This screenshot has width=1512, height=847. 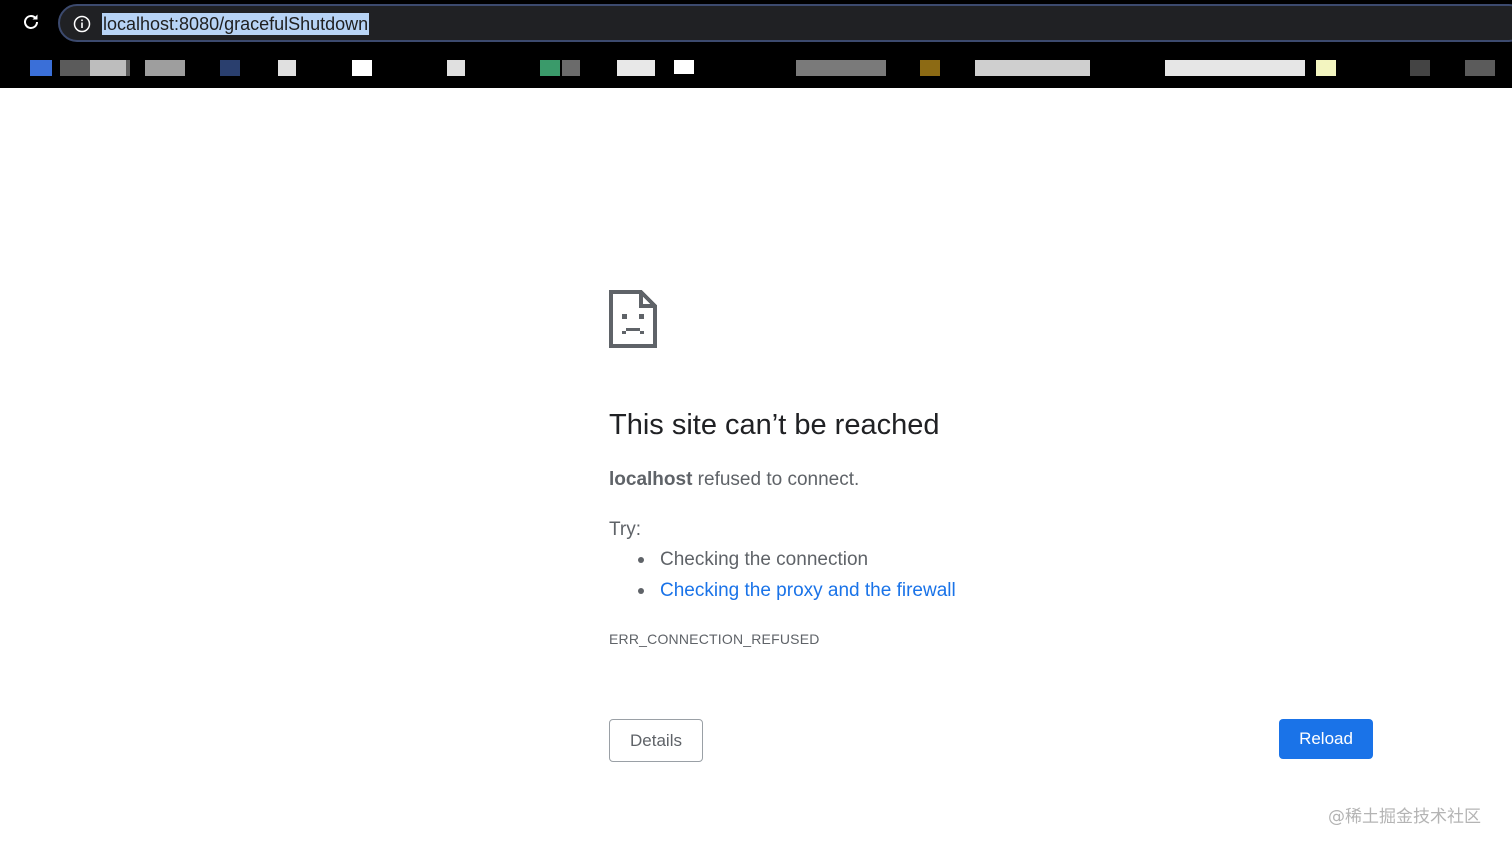 I want to click on address-bar: localhost:8080/gracefulShutdown, so click(x=785, y=23).